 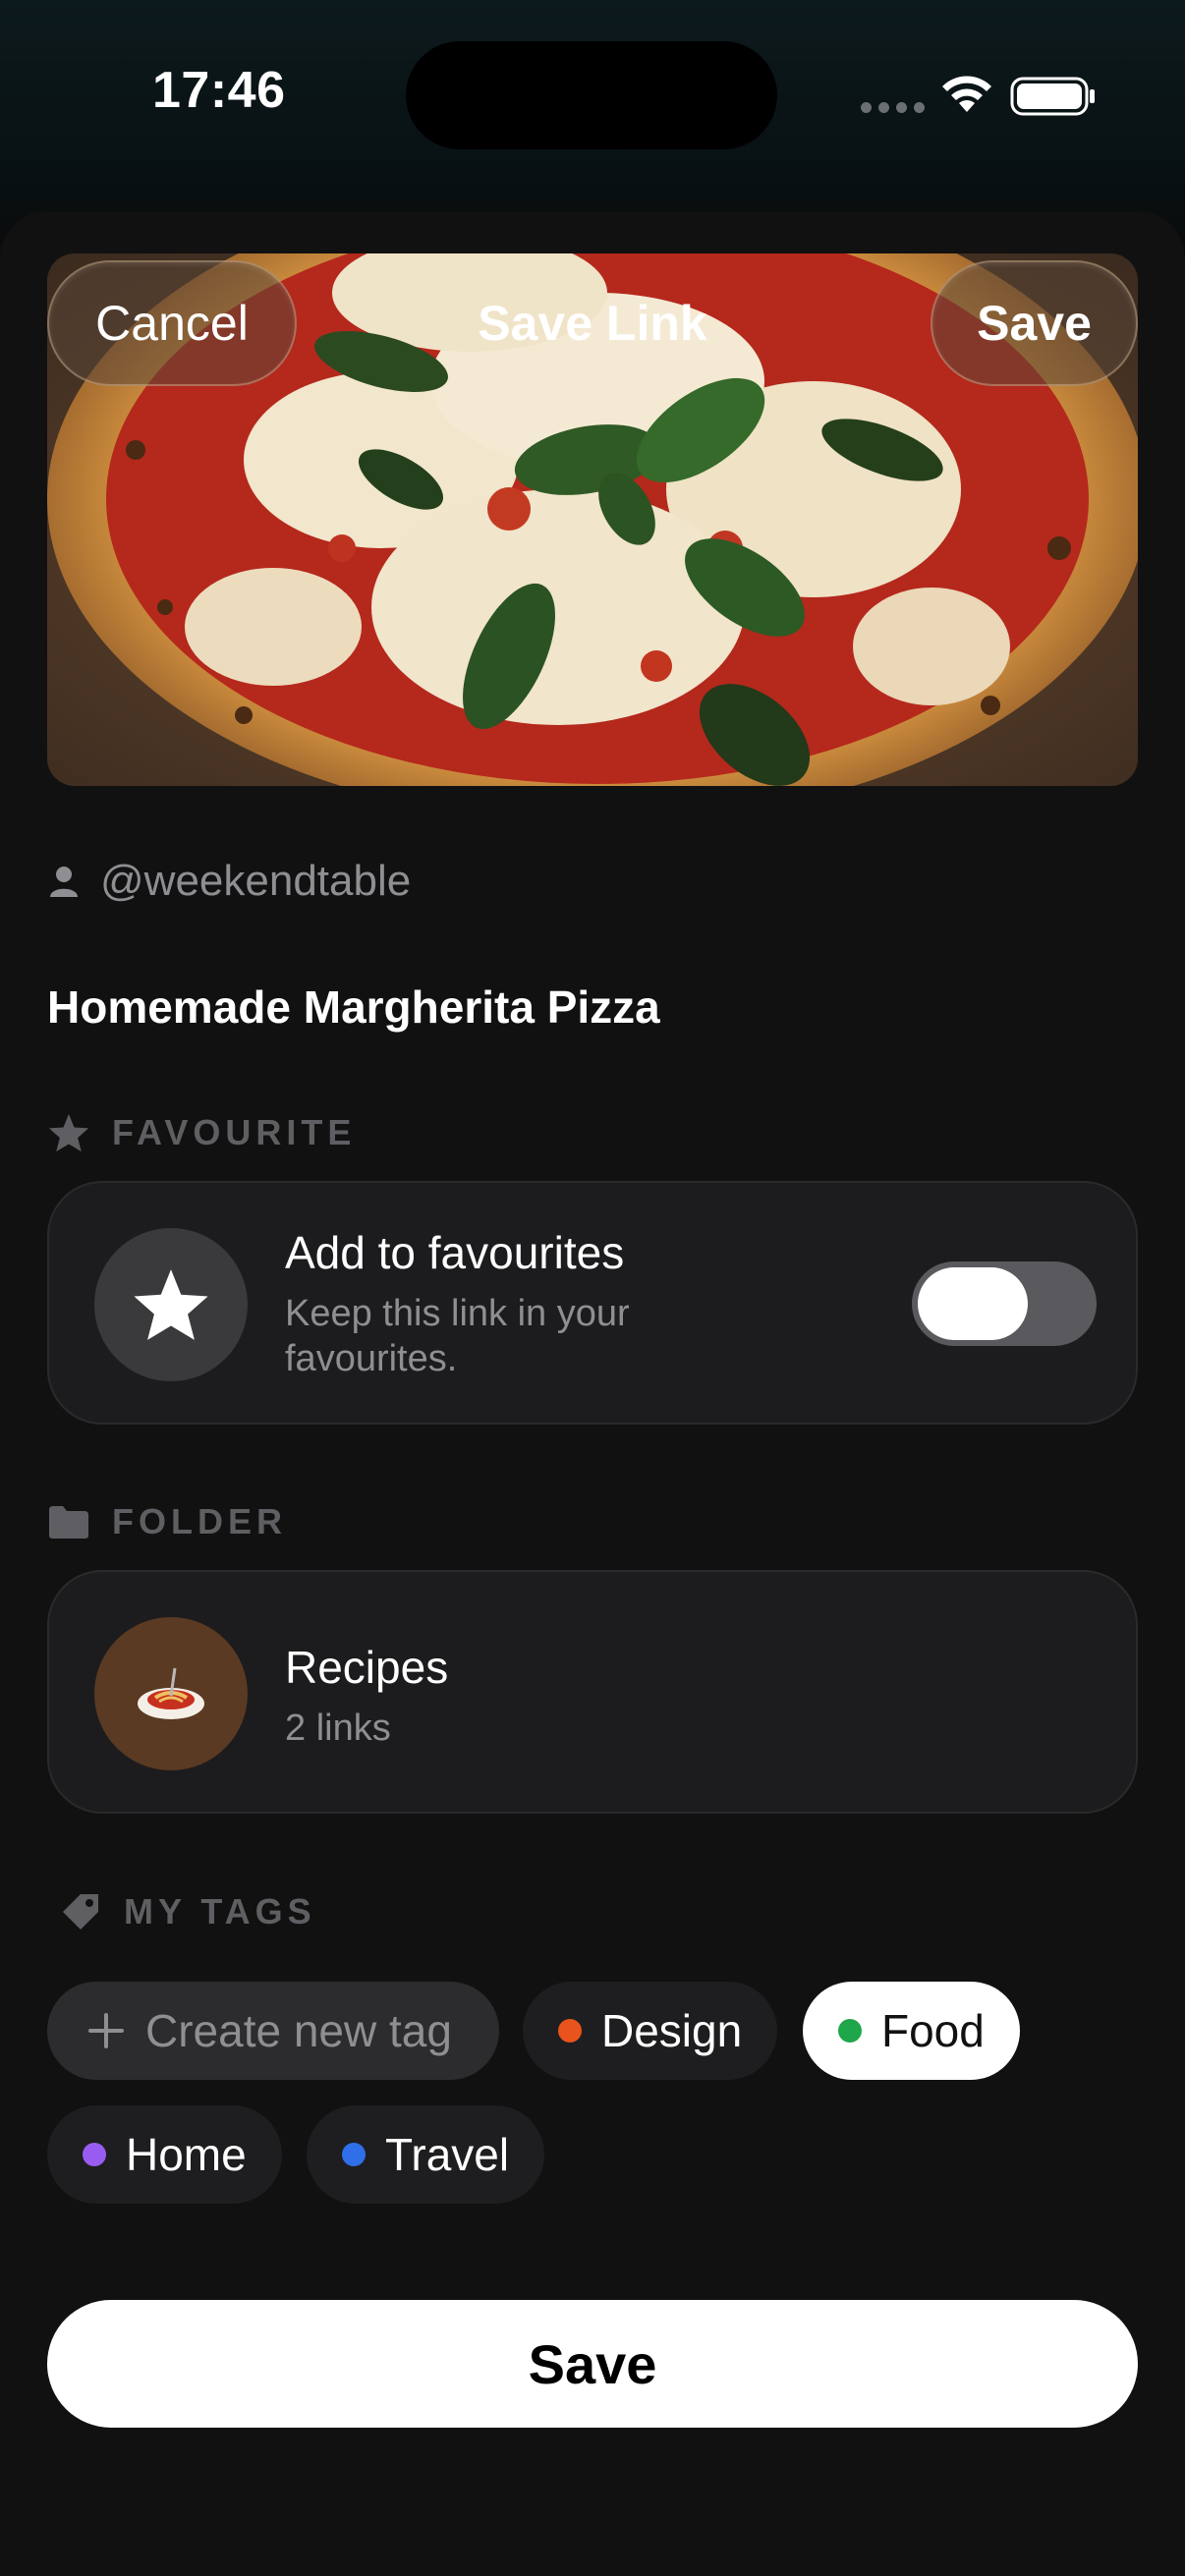 What do you see at coordinates (200, 1521) in the screenshot?
I see `folder-section-text: FOLDER` at bounding box center [200, 1521].